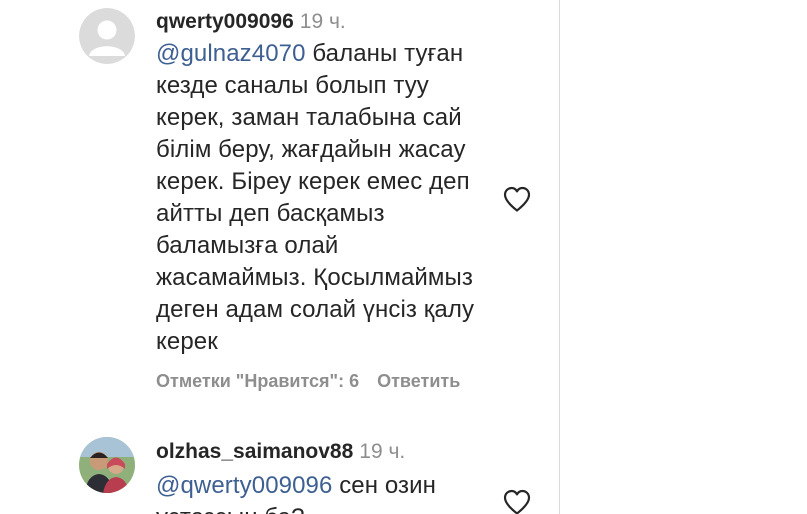 This screenshot has width=807, height=514. Describe the element at coordinates (309, 117) in the screenshot. I see `comment-line: керек, заман талабына сай` at that location.